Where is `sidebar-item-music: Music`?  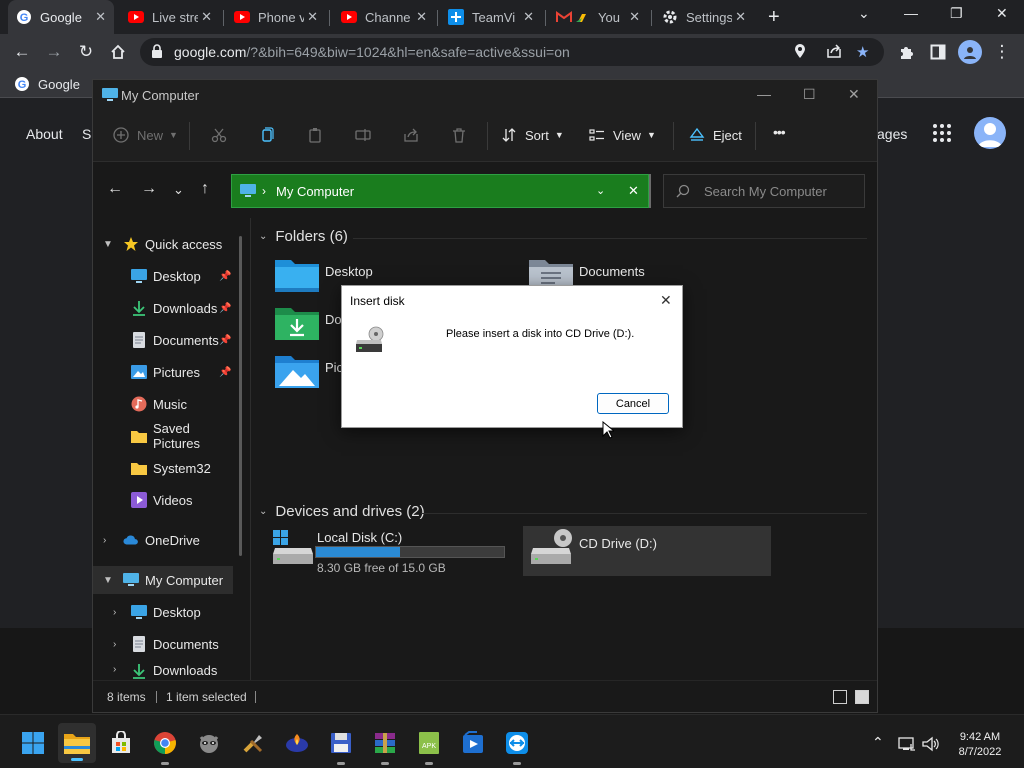 sidebar-item-music: Music is located at coordinates (163, 404).